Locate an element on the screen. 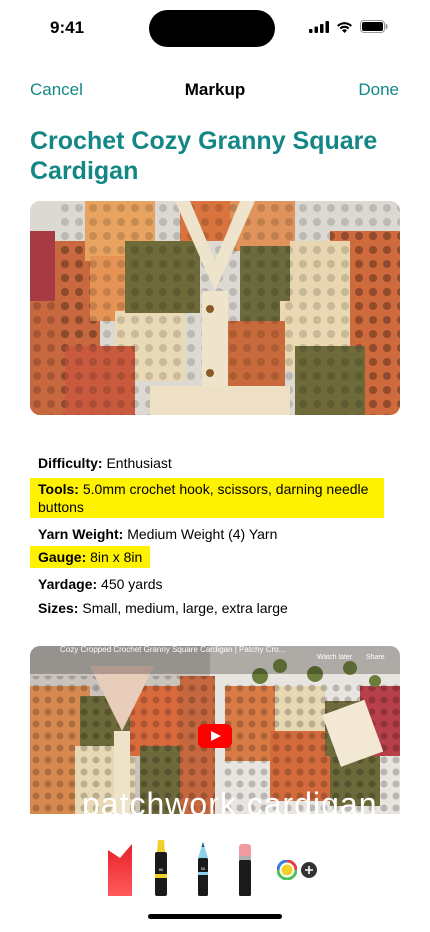  gauge-value: 8in x 8in is located at coordinates (116, 557).